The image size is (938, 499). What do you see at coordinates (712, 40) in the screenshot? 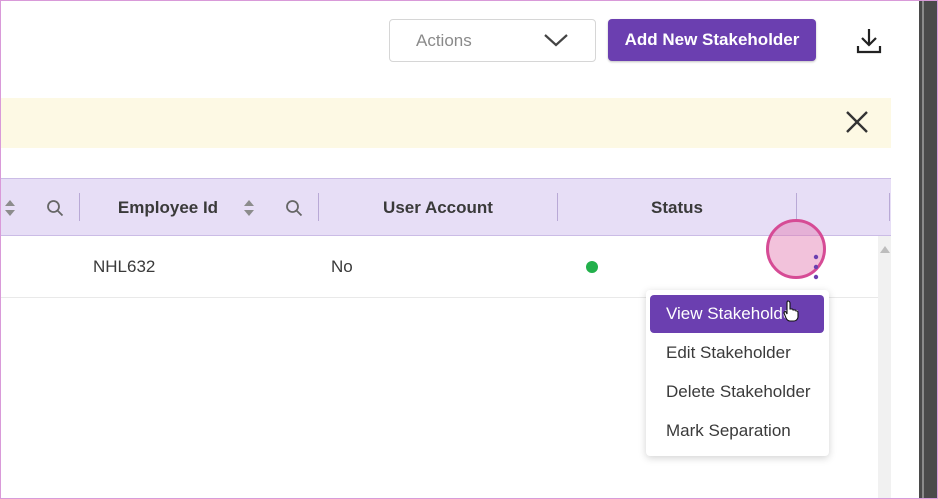
I see `add-new-stakeholder-button: Add New Stakeholder` at bounding box center [712, 40].